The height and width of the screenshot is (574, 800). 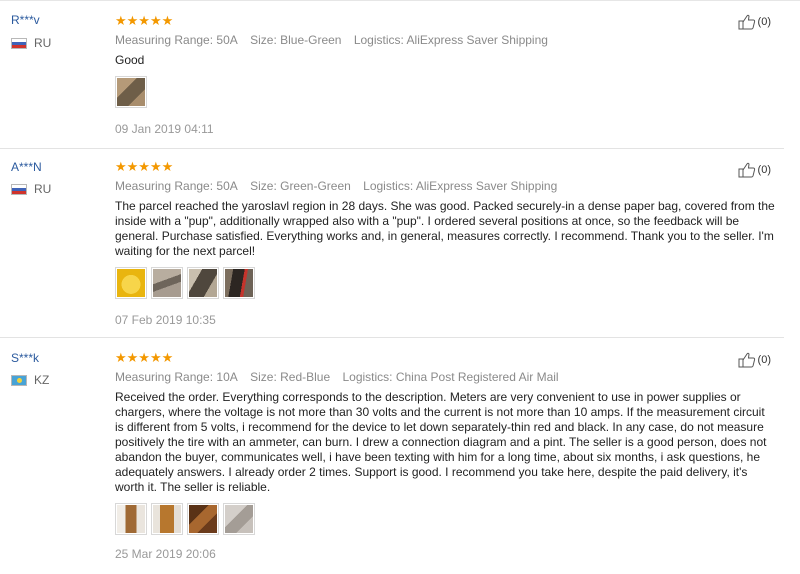 What do you see at coordinates (165, 554) in the screenshot?
I see `review-date: 25 Mar 2019 20:06` at bounding box center [165, 554].